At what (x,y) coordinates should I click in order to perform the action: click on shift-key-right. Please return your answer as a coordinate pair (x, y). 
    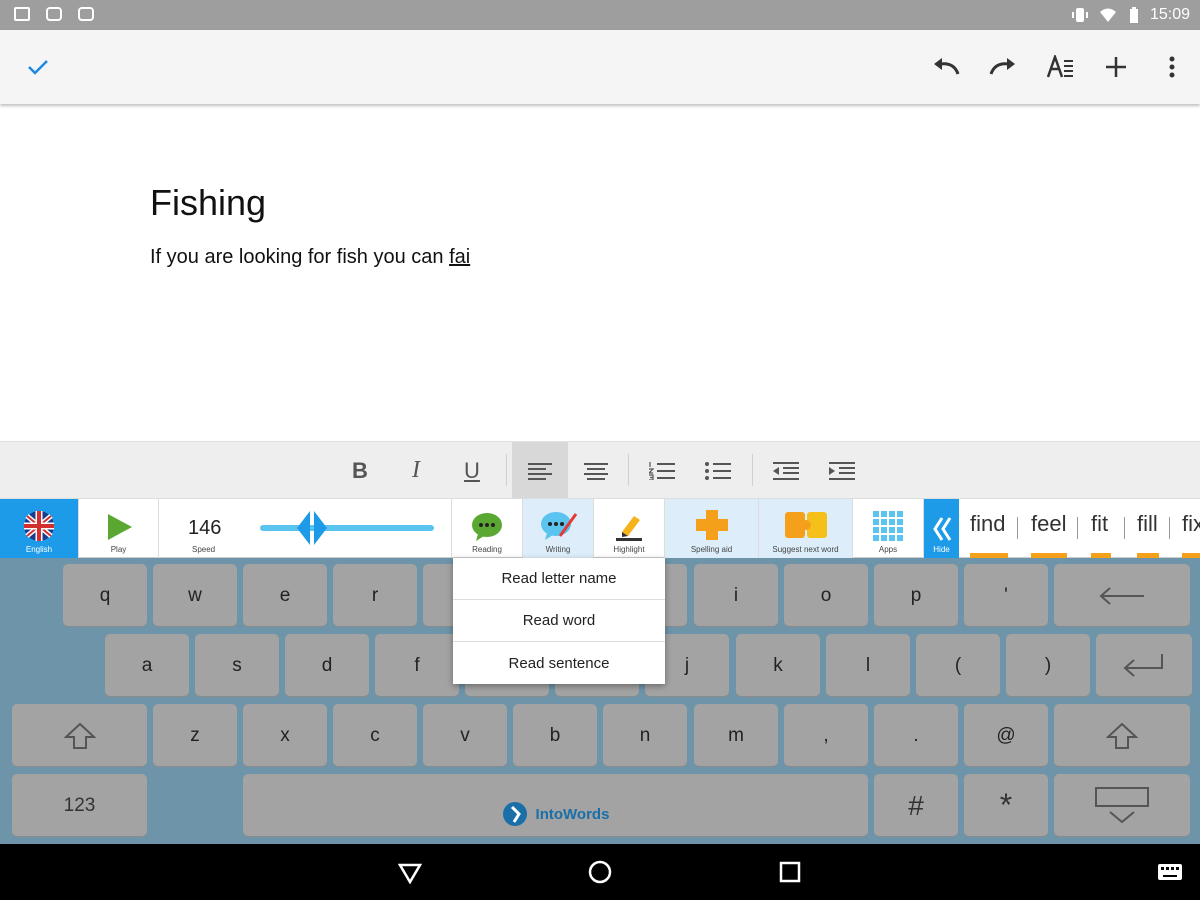
    Looking at the image, I should click on (1122, 735).